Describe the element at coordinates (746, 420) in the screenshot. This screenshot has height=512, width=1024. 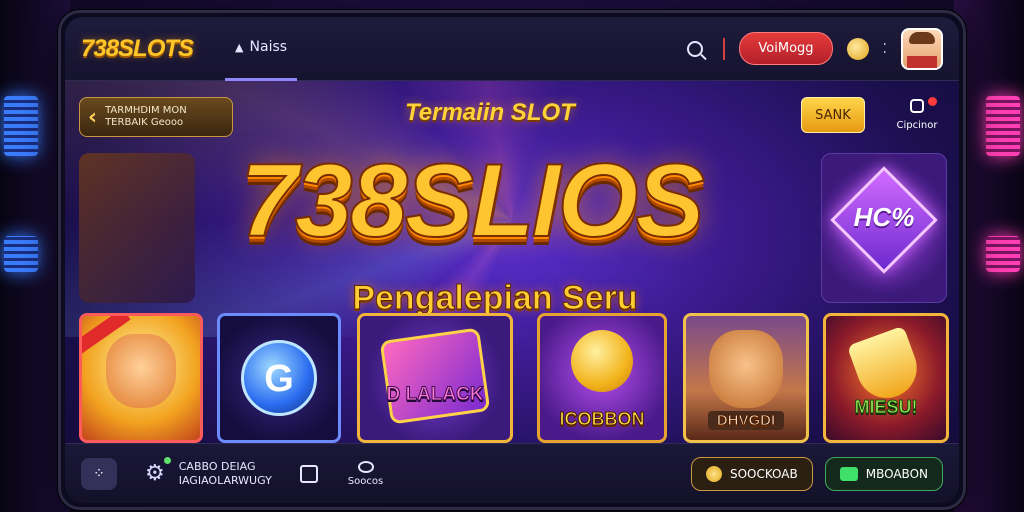
I see `game-label: DHVGDI` at that location.